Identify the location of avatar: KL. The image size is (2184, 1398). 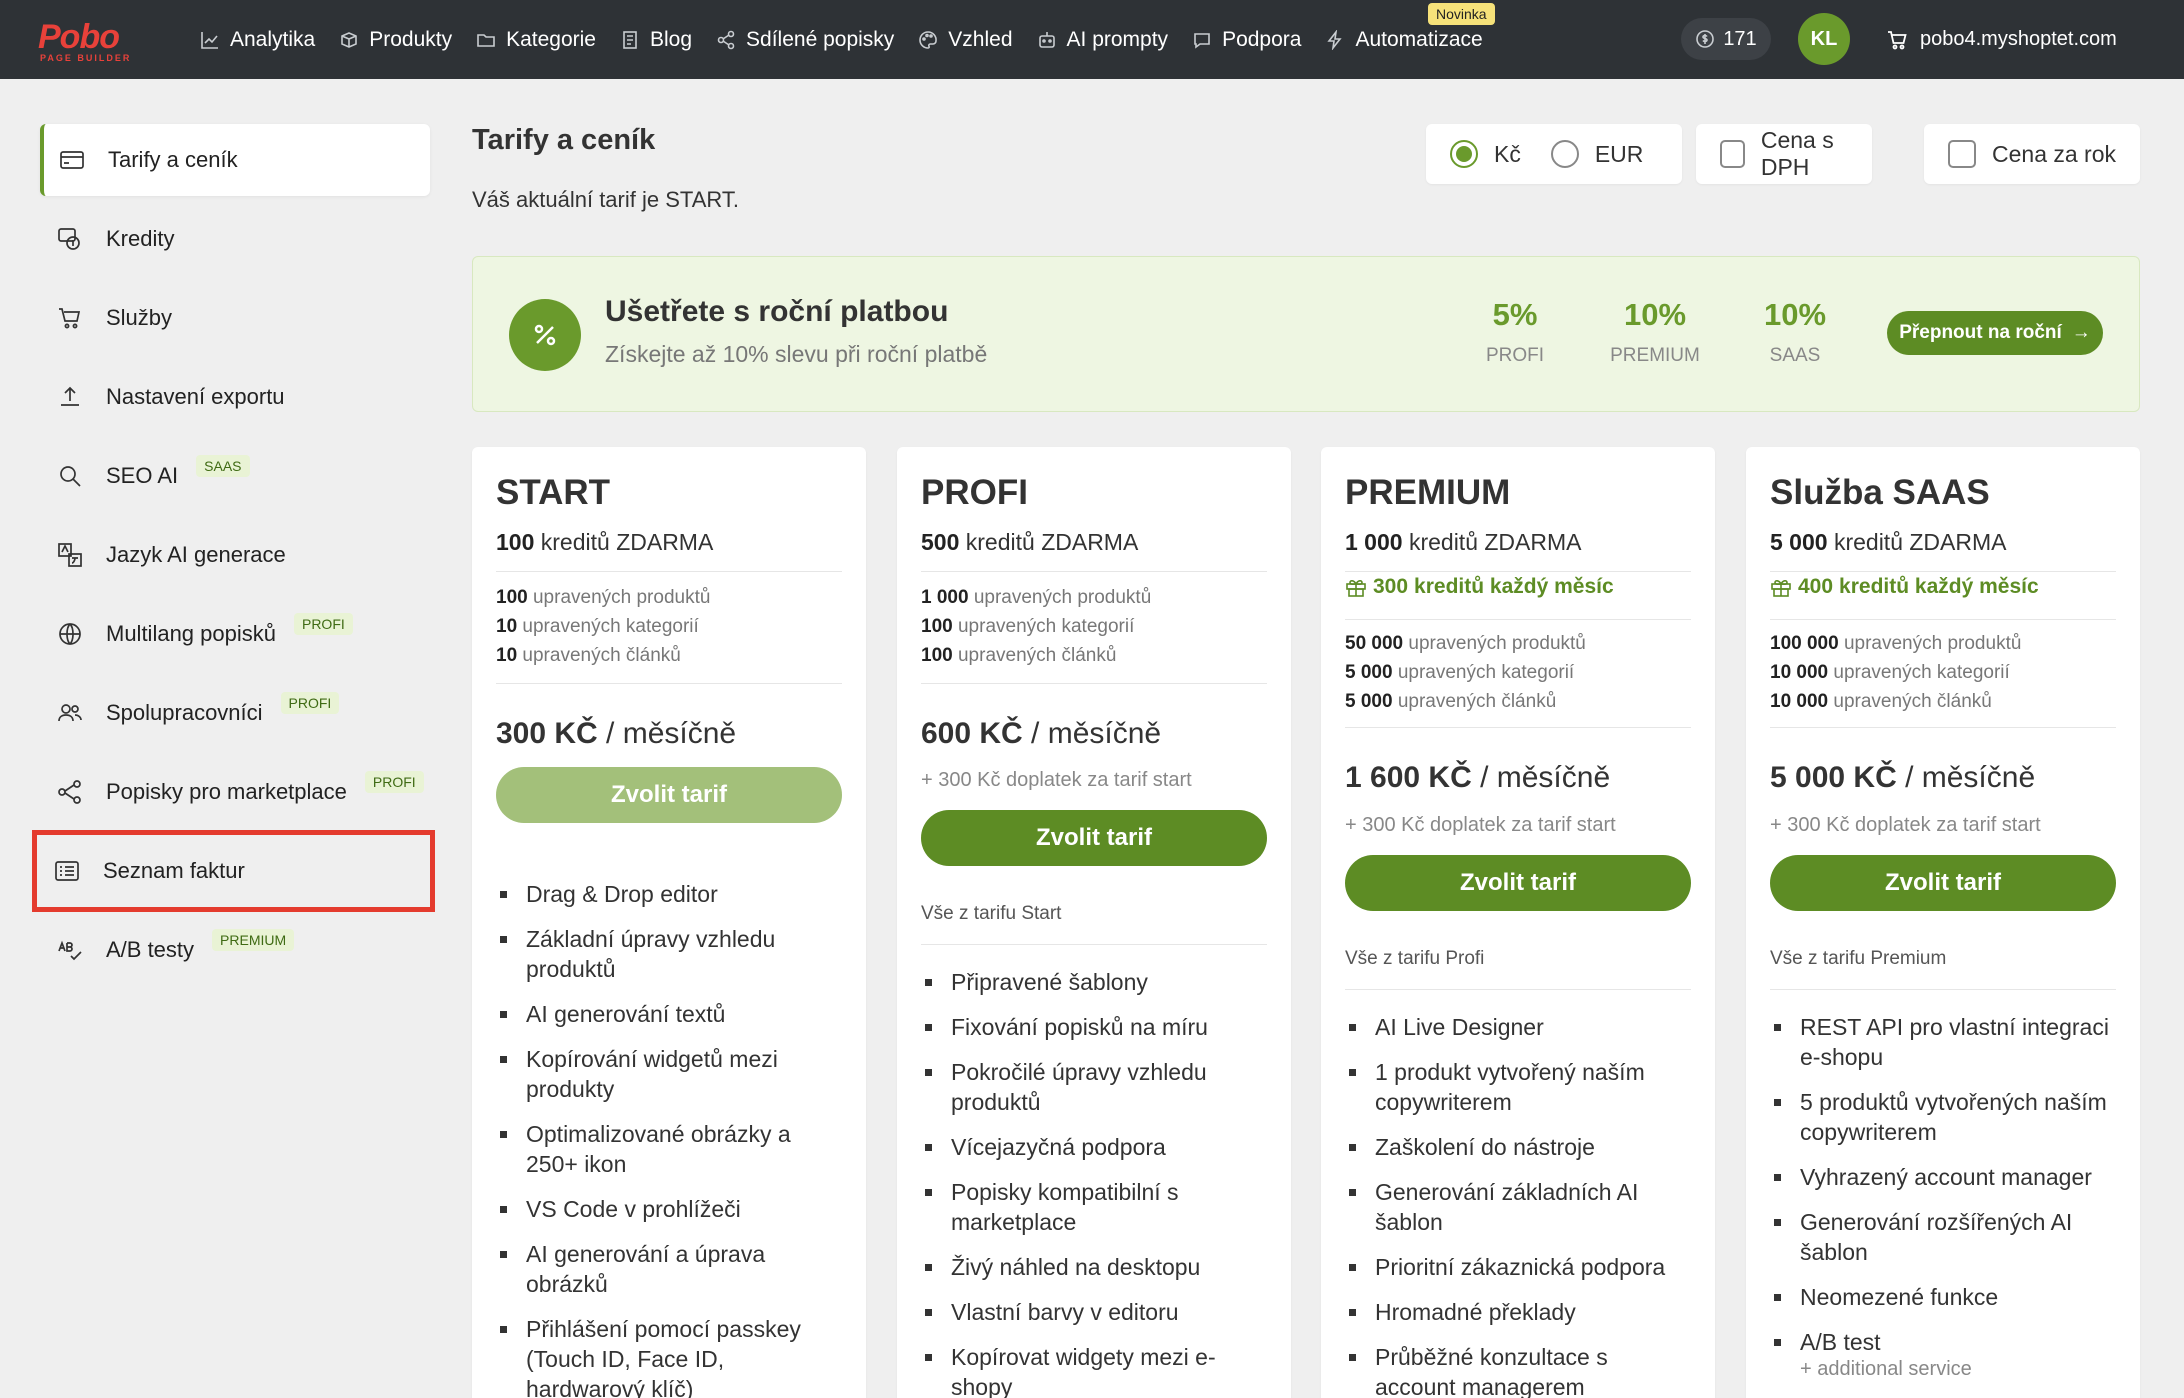
(1824, 39).